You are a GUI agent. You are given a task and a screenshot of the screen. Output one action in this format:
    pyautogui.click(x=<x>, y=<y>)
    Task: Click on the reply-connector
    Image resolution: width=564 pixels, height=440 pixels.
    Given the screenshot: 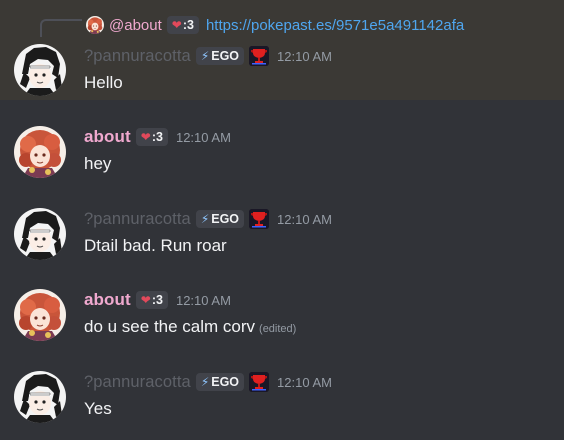 What is the action you would take?
    pyautogui.click(x=61, y=28)
    